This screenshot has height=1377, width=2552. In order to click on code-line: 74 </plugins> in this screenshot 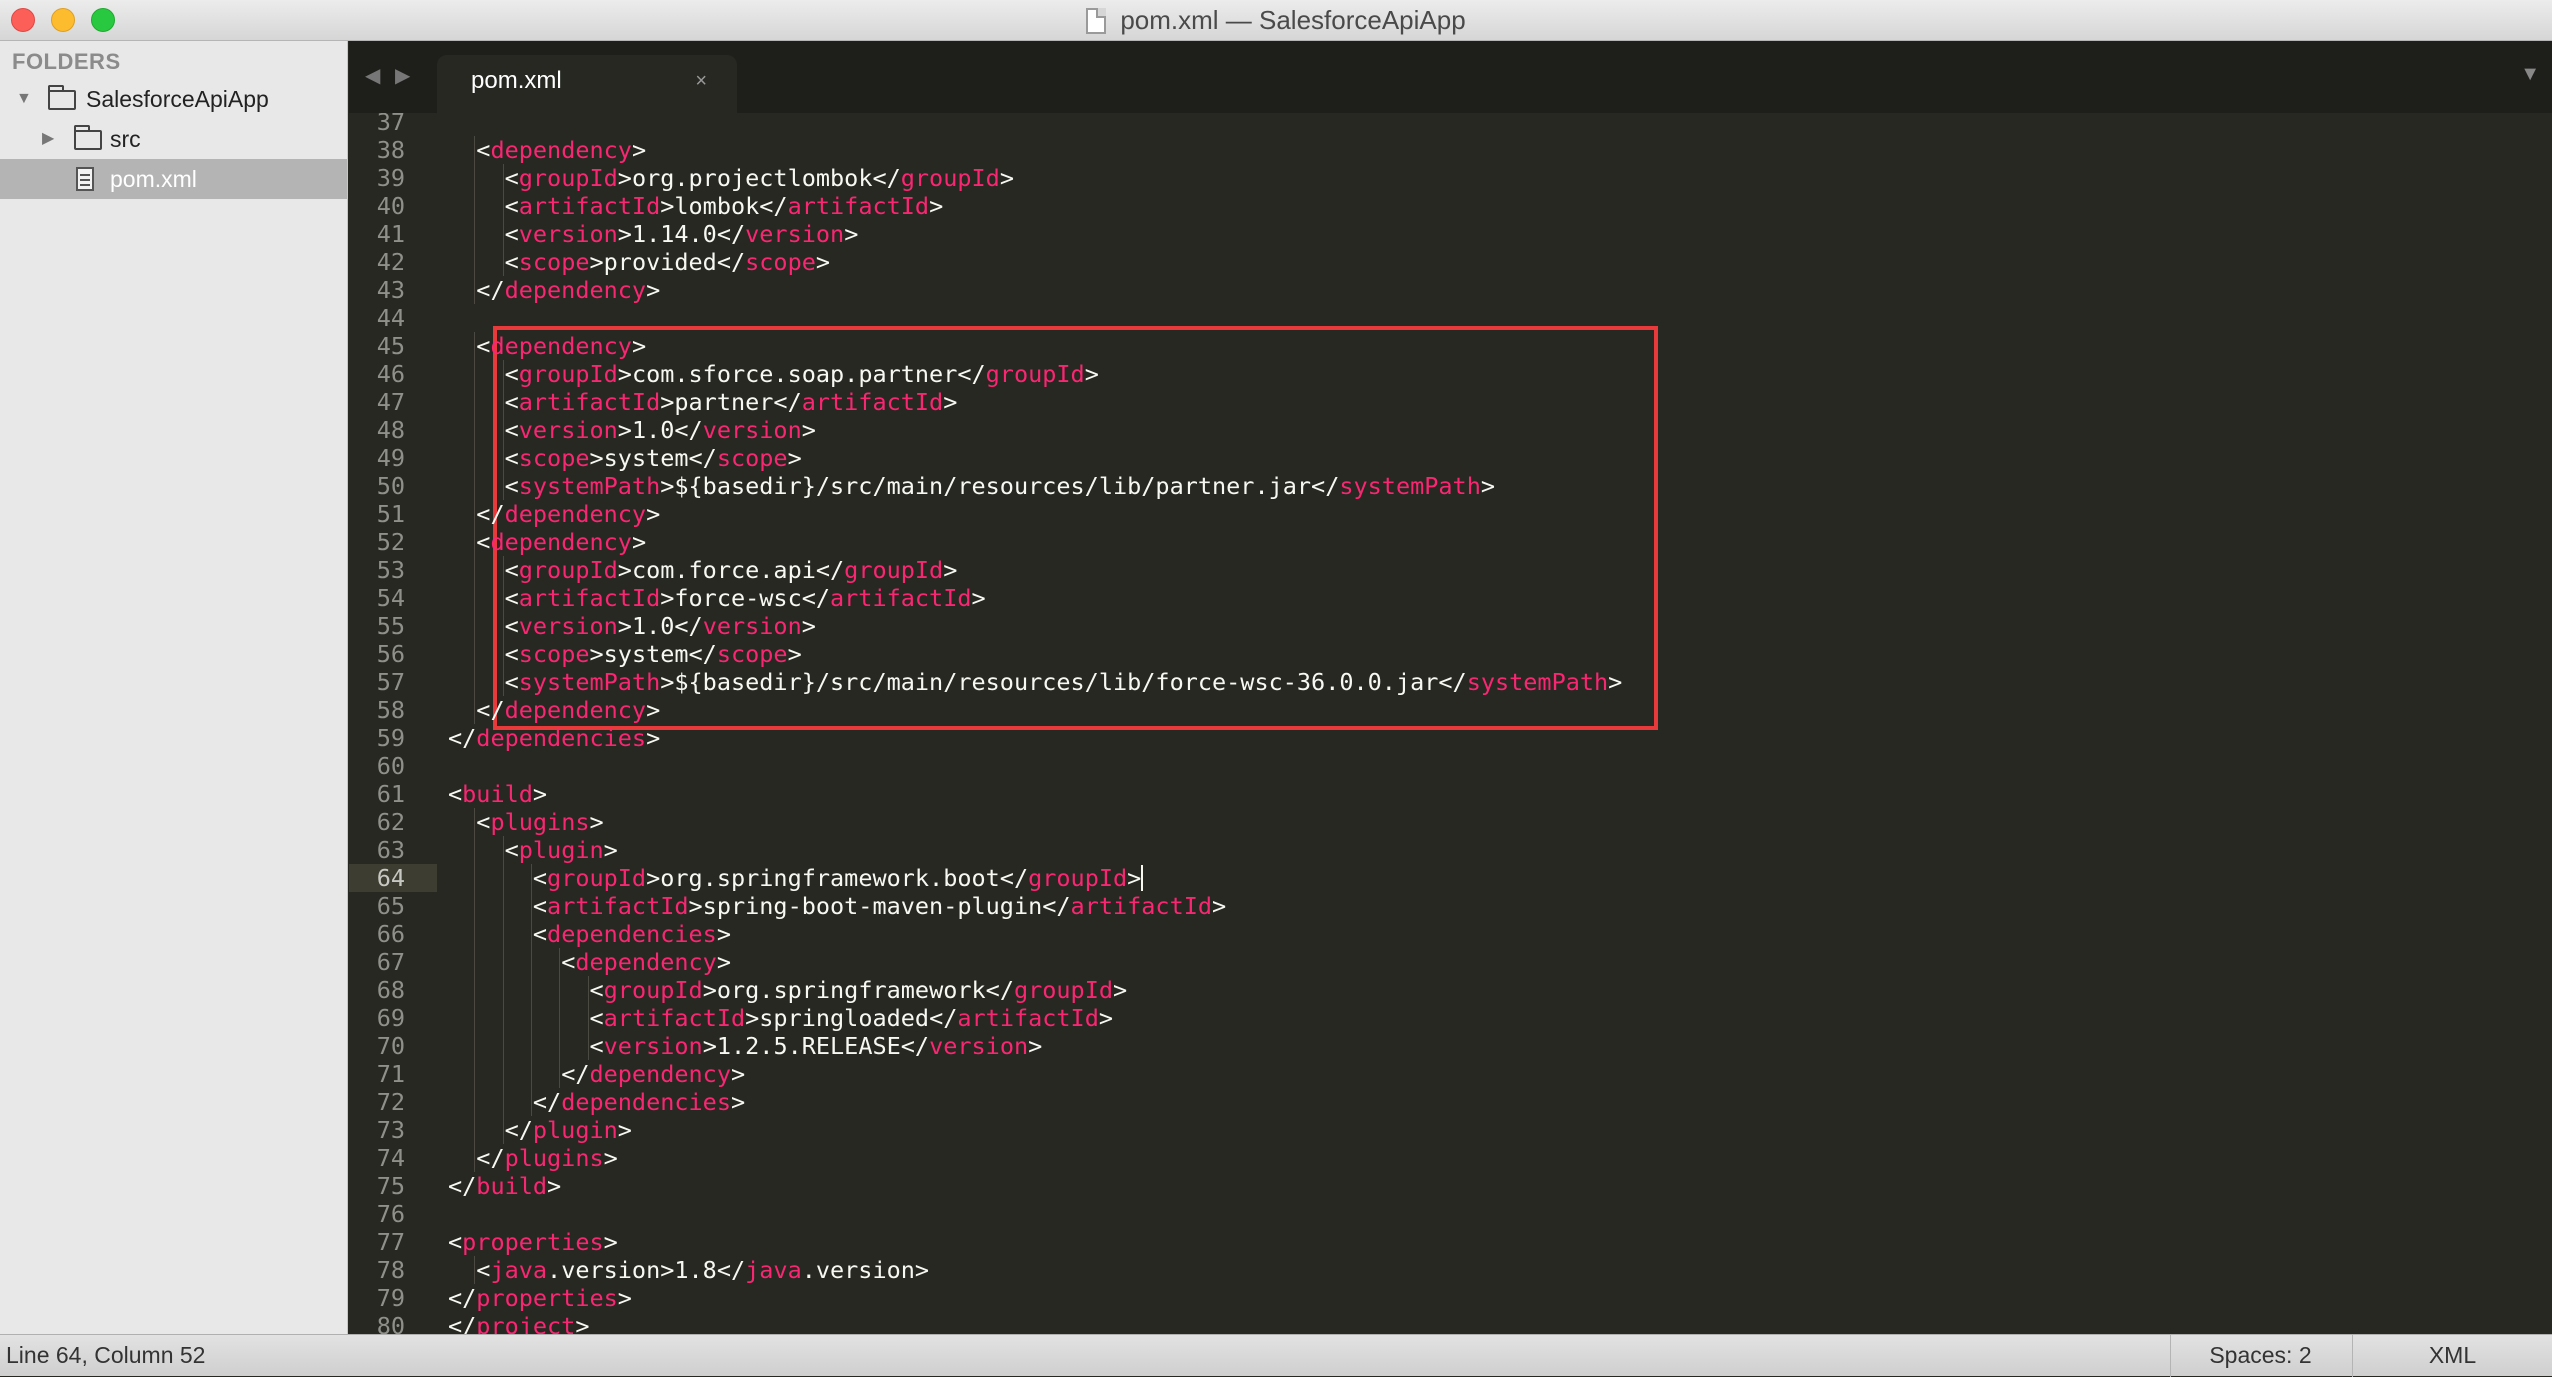, I will do `click(1450, 1158)`.